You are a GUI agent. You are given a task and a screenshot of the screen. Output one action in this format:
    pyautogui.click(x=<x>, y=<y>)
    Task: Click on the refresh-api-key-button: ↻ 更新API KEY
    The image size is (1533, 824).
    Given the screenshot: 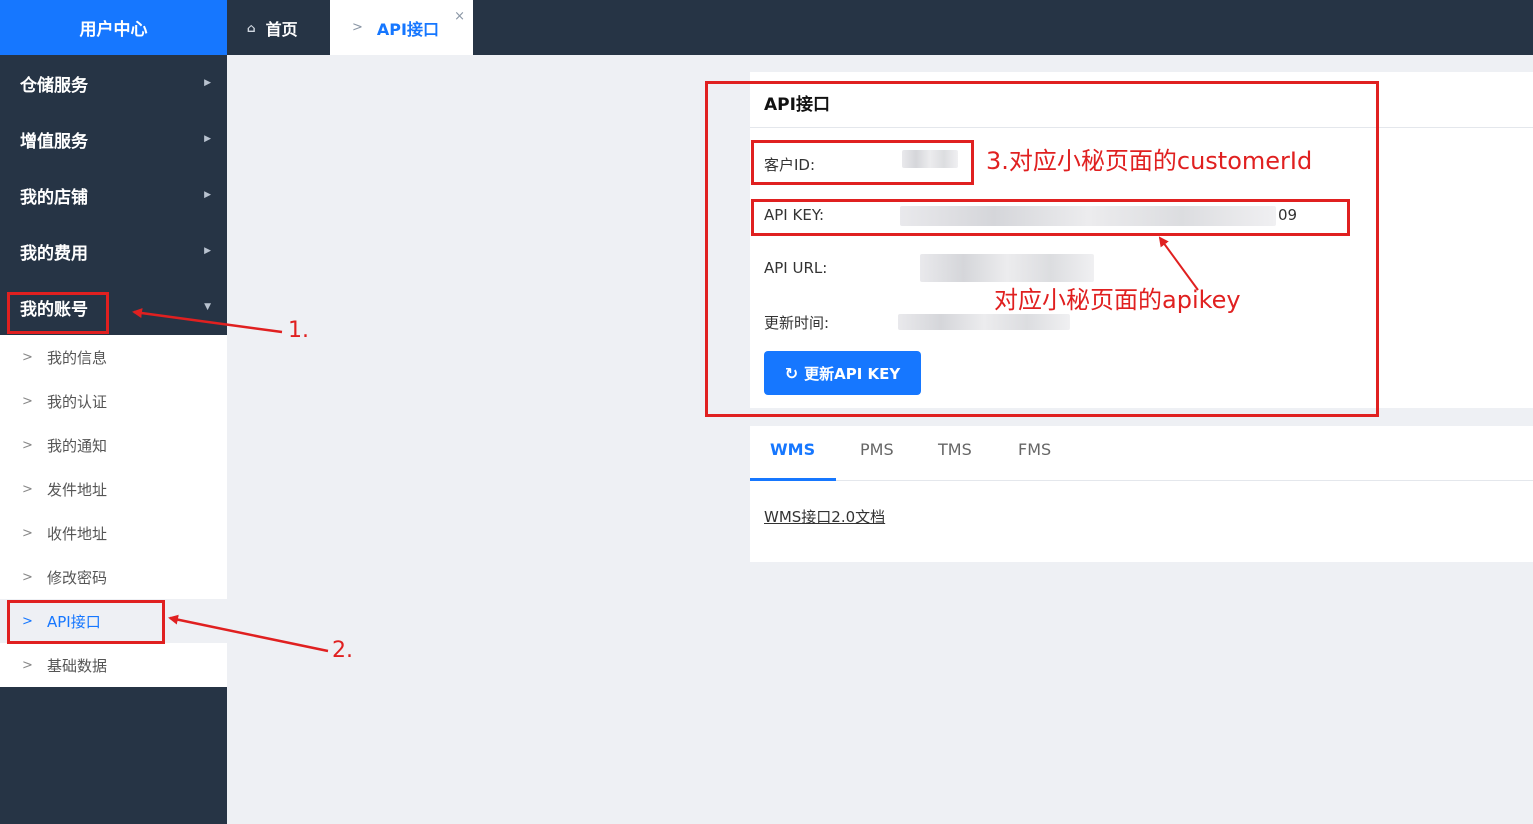 What is the action you would take?
    pyautogui.click(x=842, y=373)
    